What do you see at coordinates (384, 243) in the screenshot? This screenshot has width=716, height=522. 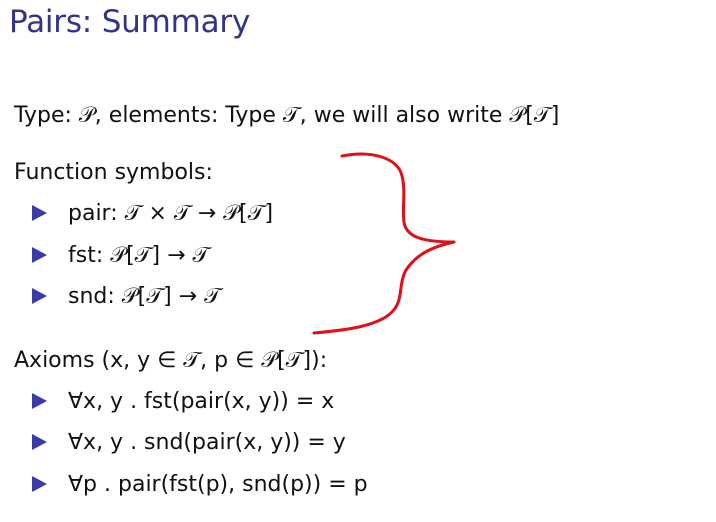 I see `curly-brace-stroke` at bounding box center [384, 243].